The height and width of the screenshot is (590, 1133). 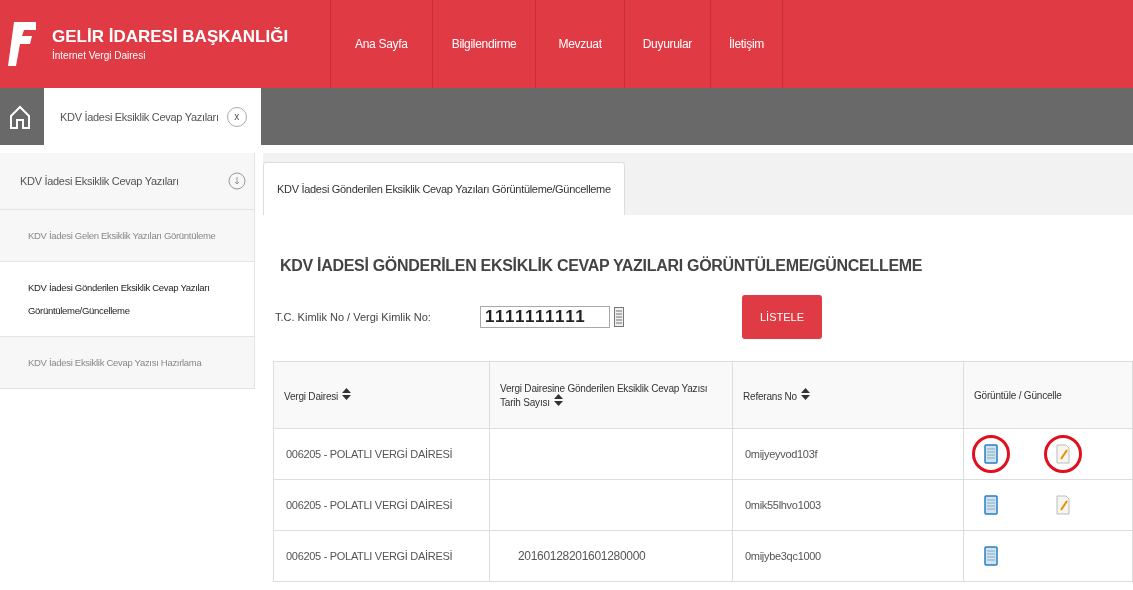 I want to click on site-subtitle: İnternet Vergi Dairesi, so click(x=99, y=55).